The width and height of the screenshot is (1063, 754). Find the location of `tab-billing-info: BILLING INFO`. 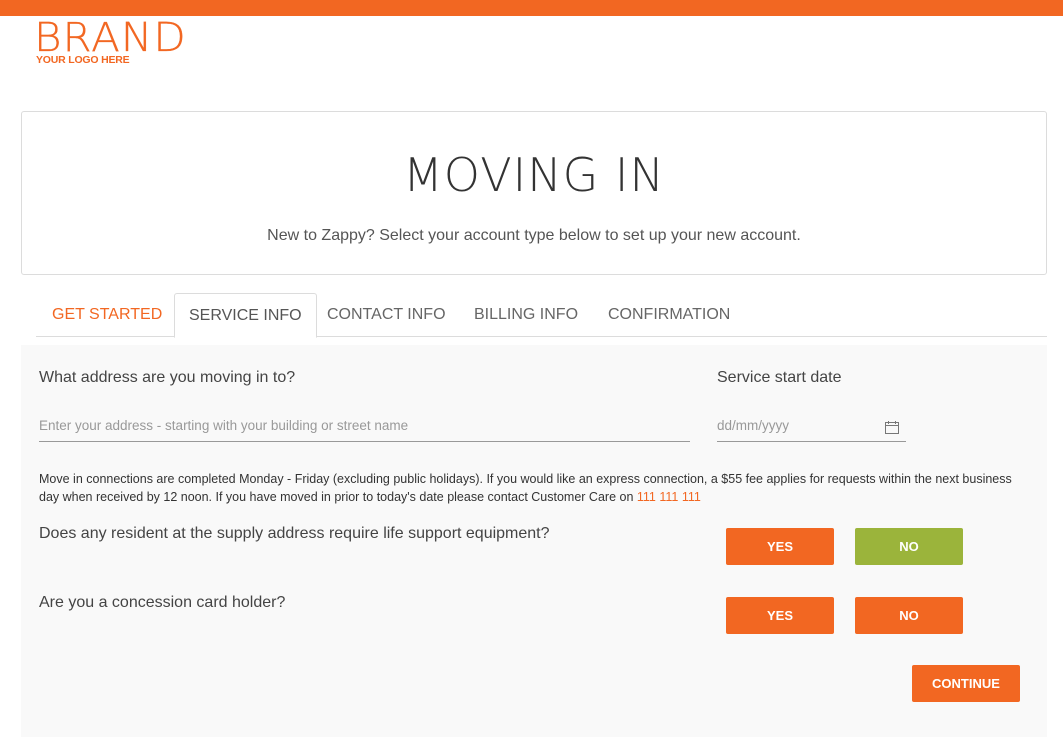

tab-billing-info: BILLING INFO is located at coordinates (526, 315).